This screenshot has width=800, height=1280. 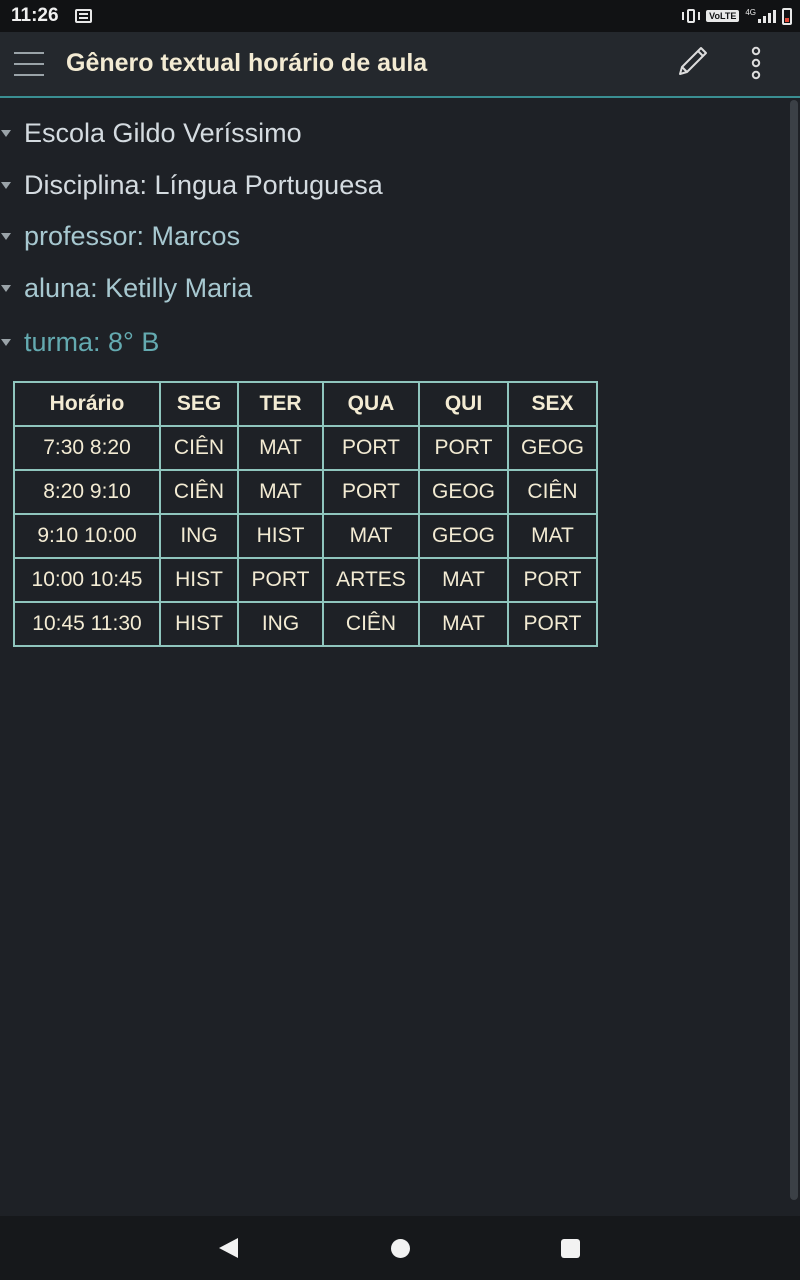 I want to click on volte-badge: VoLTE, so click(x=723, y=16).